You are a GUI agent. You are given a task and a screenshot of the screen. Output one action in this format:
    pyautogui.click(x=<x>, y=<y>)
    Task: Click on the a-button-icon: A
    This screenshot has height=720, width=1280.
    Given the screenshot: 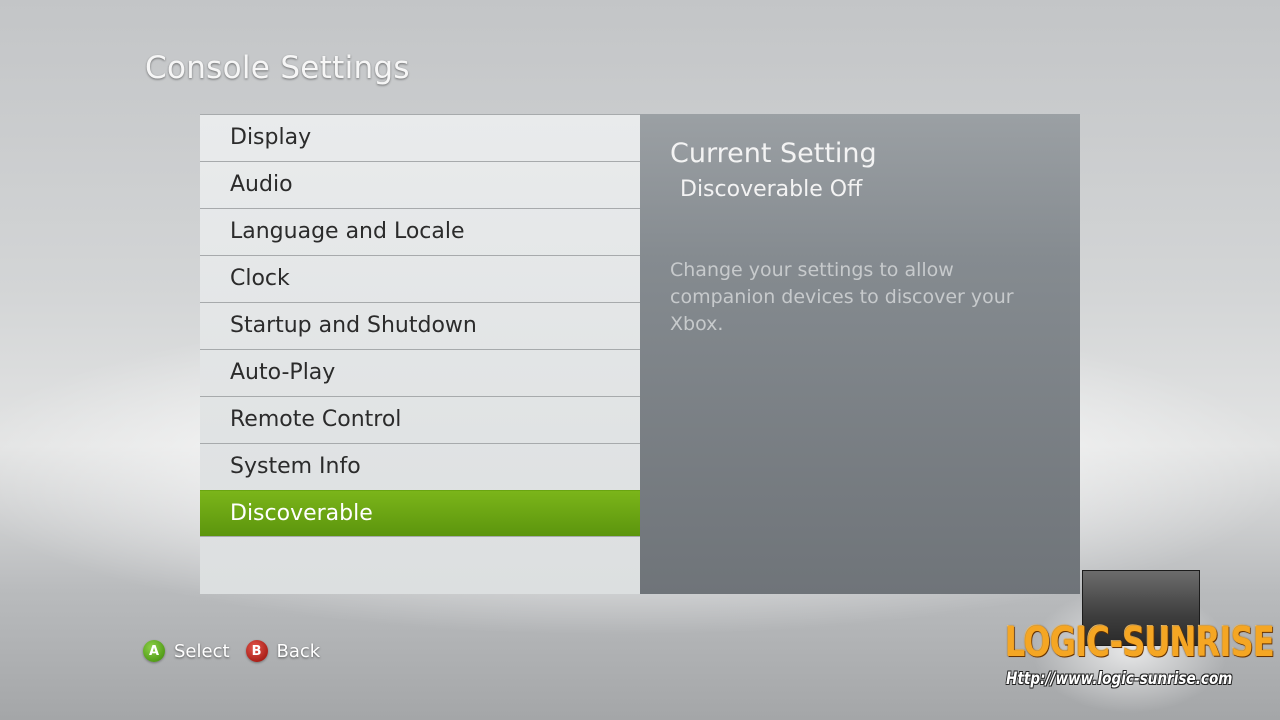 What is the action you would take?
    pyautogui.click(x=154, y=651)
    